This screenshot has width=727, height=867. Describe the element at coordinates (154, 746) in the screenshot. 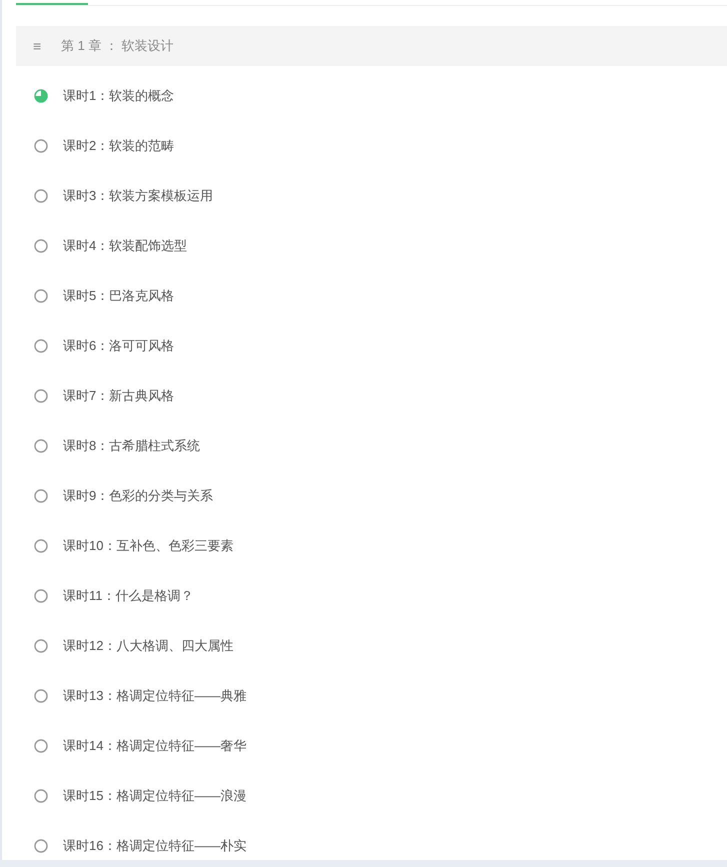

I see `lesson-title: 课时14：格调定位特征——奢华` at that location.